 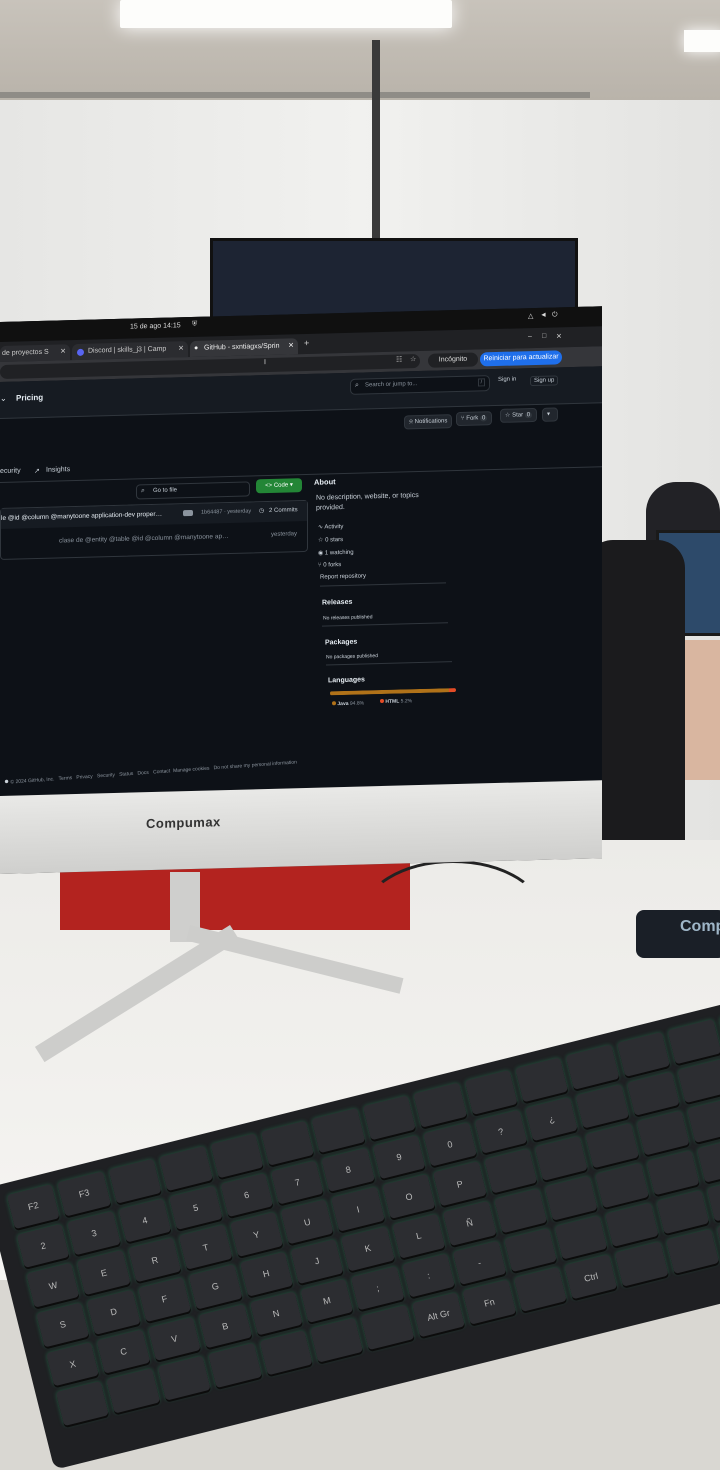 I want to click on tab-insights: Insights, so click(x=58, y=470).